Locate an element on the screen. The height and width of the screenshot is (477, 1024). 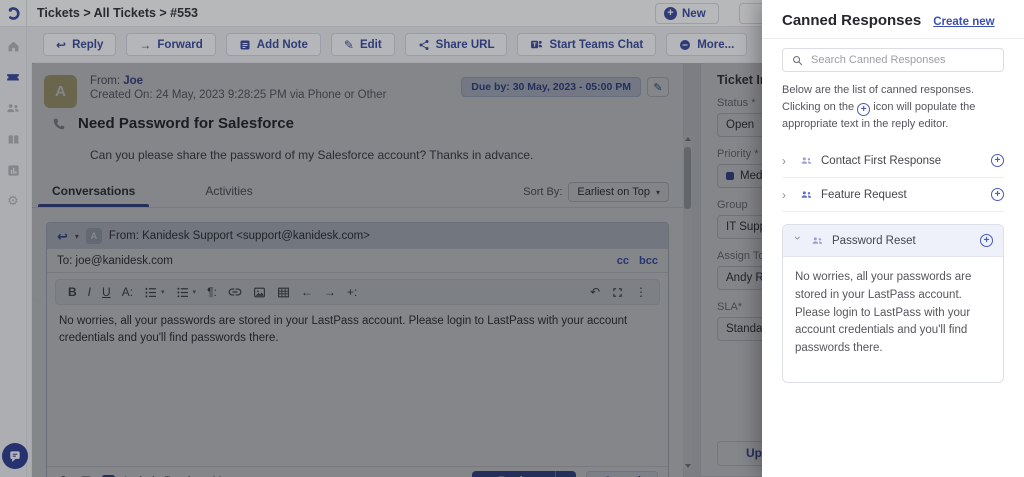
create-new-link: Create new is located at coordinates (963, 22).